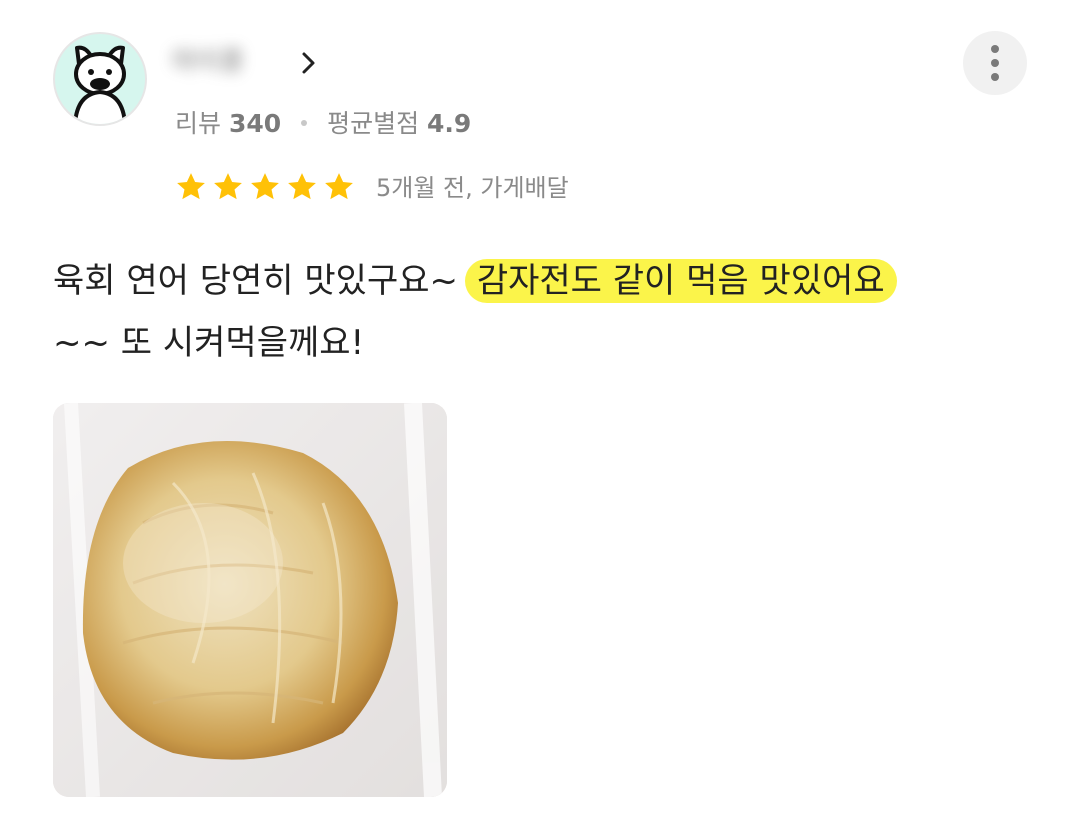 The height and width of the screenshot is (827, 1080). I want to click on review-text-start: 육회 연어 당연히 맛있구요~, so click(261, 281).